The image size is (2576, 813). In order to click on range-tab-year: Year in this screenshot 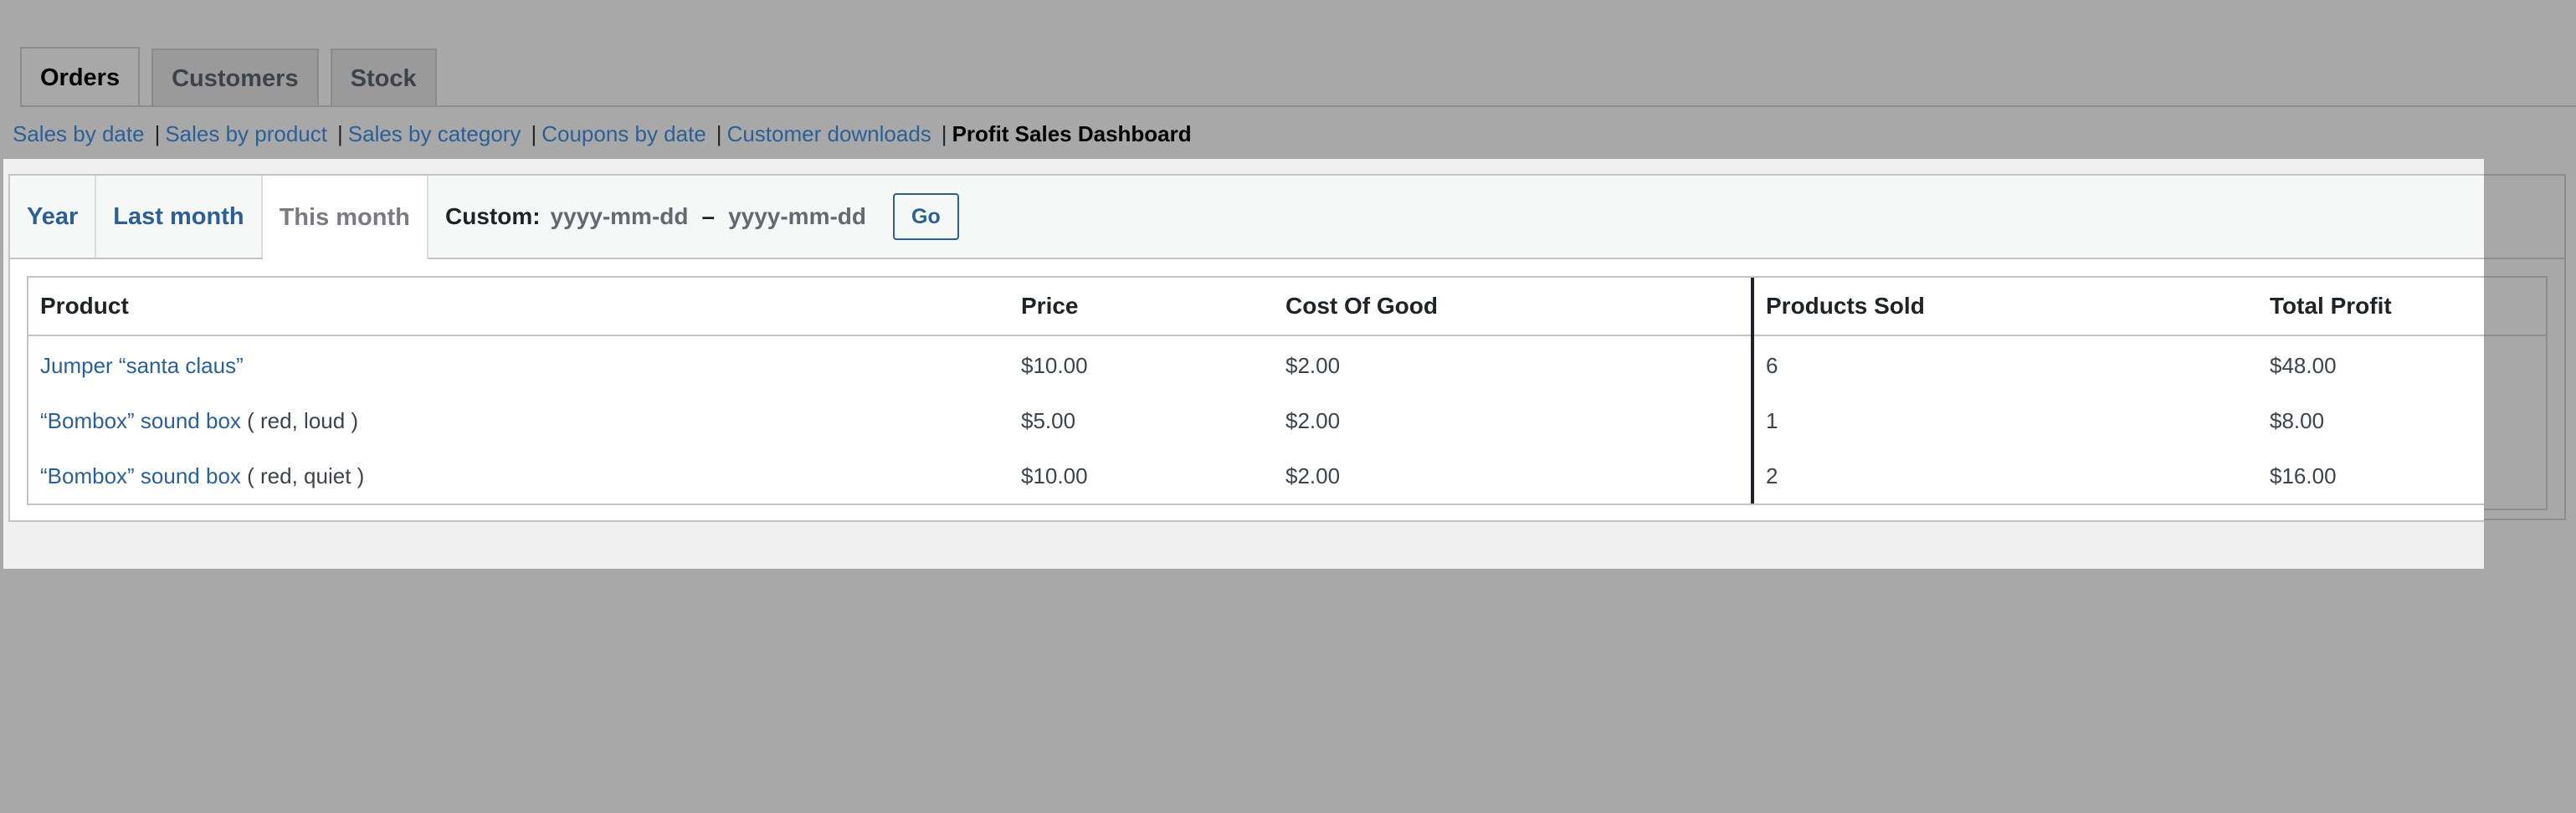, I will do `click(53, 217)`.